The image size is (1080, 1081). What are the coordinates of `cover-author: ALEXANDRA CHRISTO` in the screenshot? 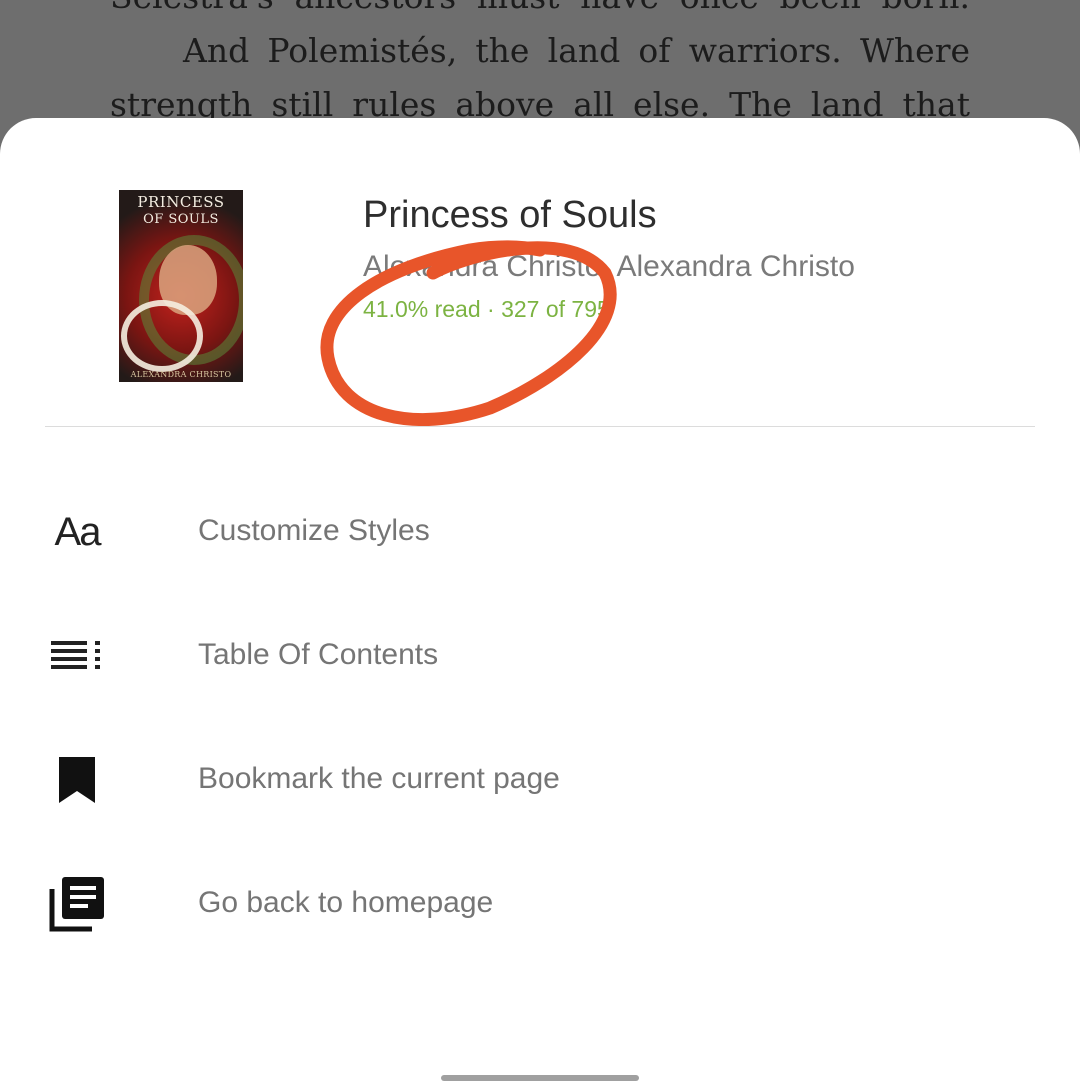 It's located at (181, 374).